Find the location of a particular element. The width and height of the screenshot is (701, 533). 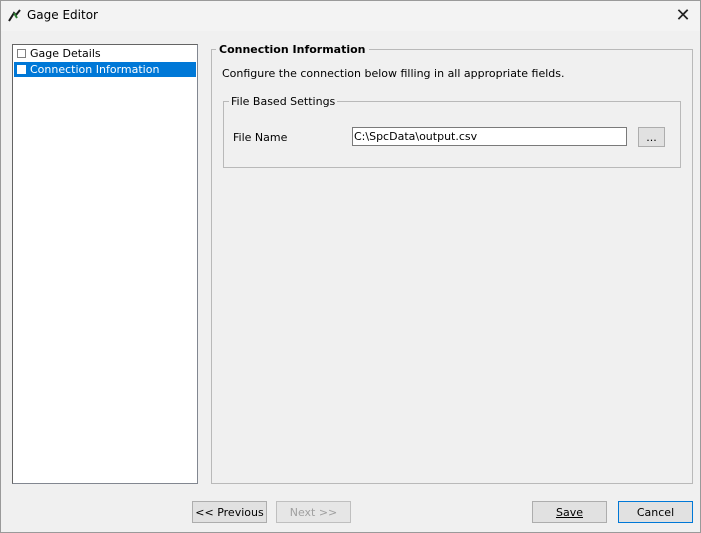

close-button: ✕ is located at coordinates (683, 15).